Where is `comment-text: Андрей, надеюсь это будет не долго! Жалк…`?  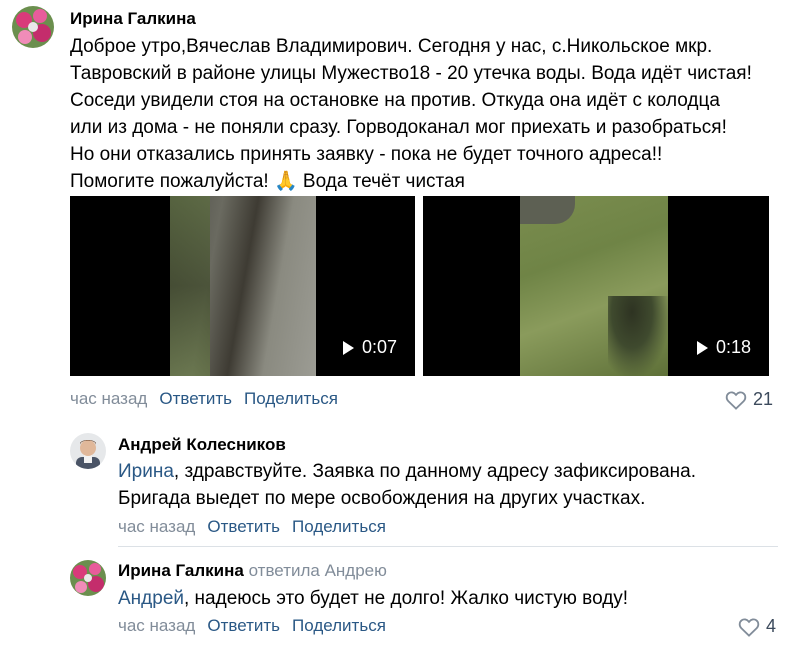
comment-text: Андрей, надеюсь это будет не долго! Жалк… is located at coordinates (453, 598).